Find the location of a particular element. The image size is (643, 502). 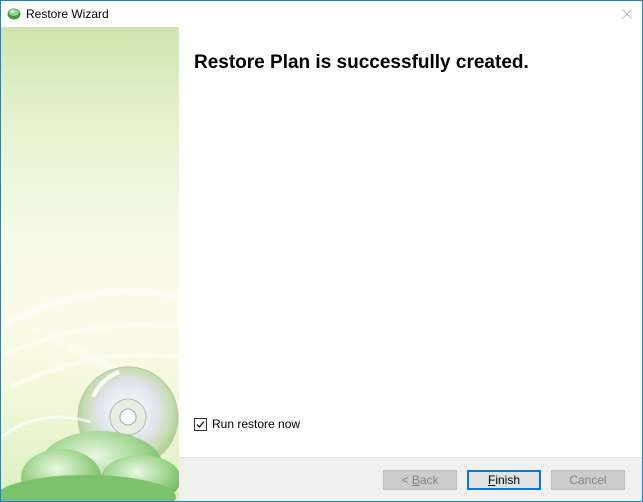

run-restore-label: Run restore now is located at coordinates (256, 424).